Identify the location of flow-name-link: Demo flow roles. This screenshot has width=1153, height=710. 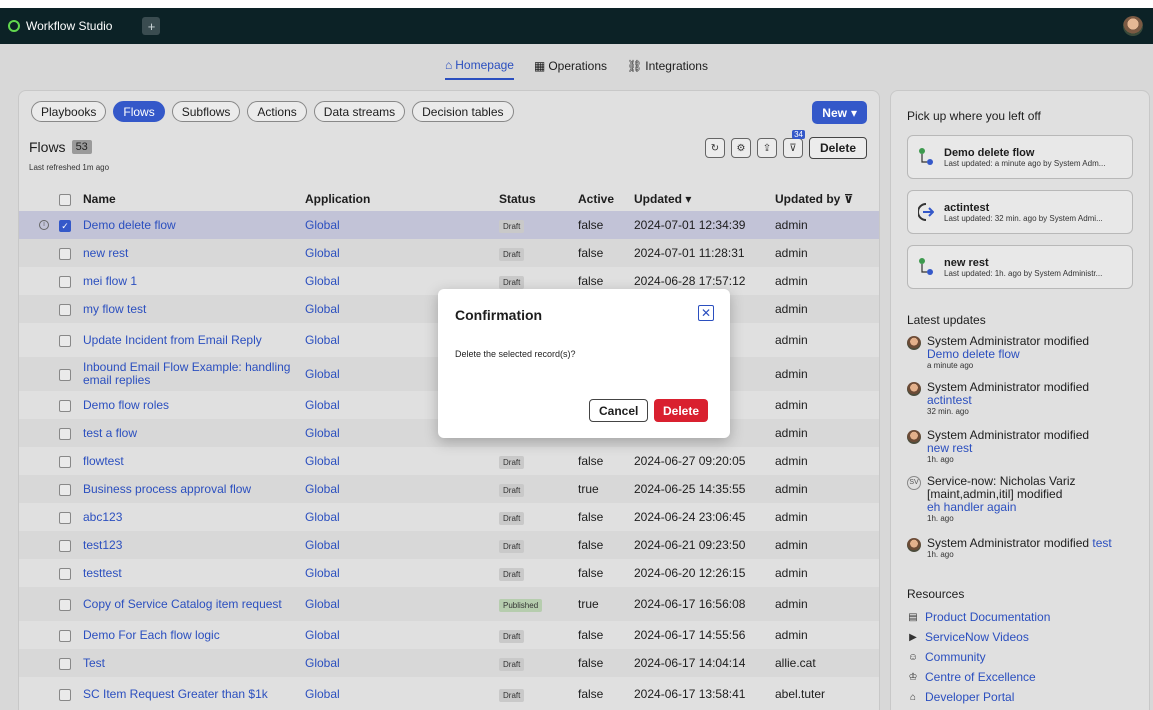
(126, 405).